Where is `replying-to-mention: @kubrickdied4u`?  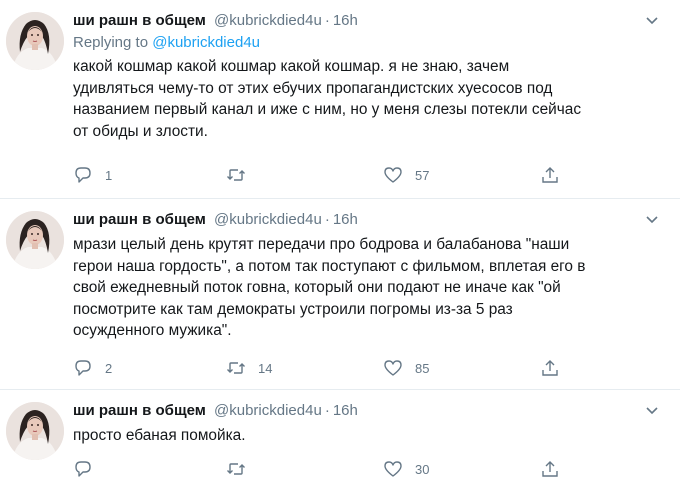
replying-to-mention: @kubrickdied4u is located at coordinates (206, 42).